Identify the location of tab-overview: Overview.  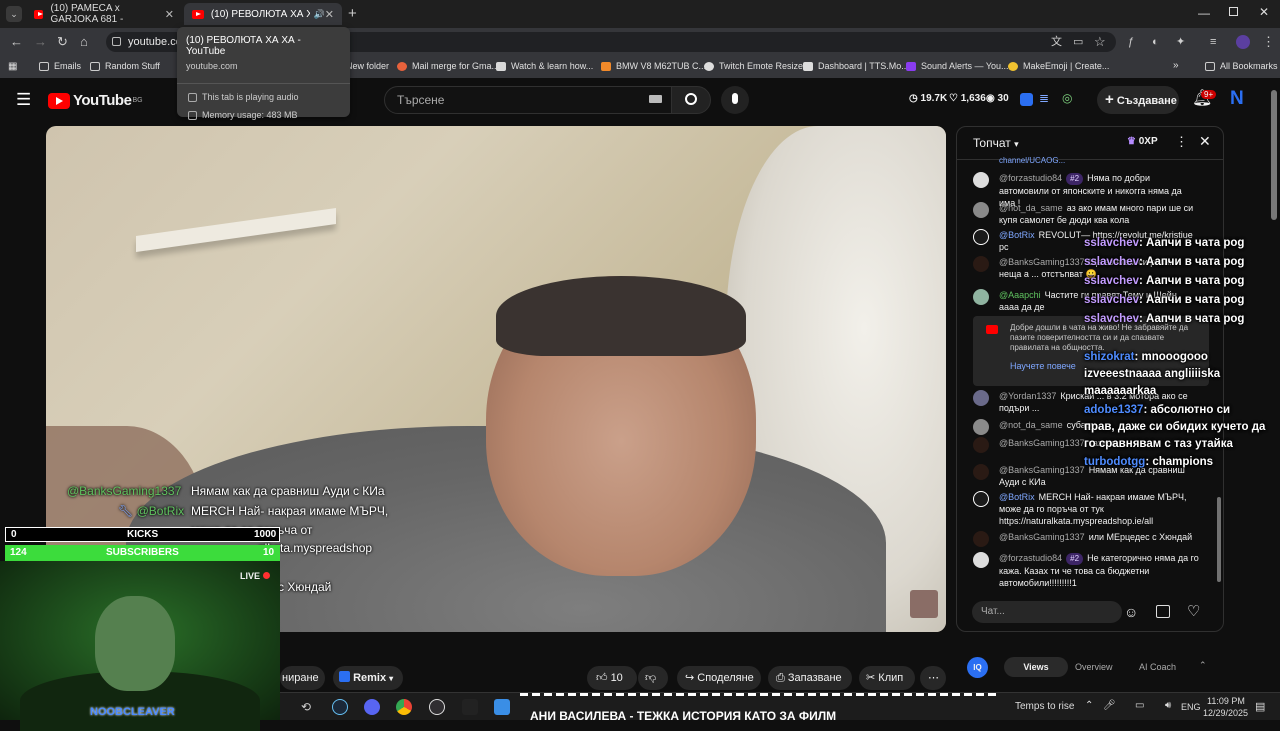
(1094, 667).